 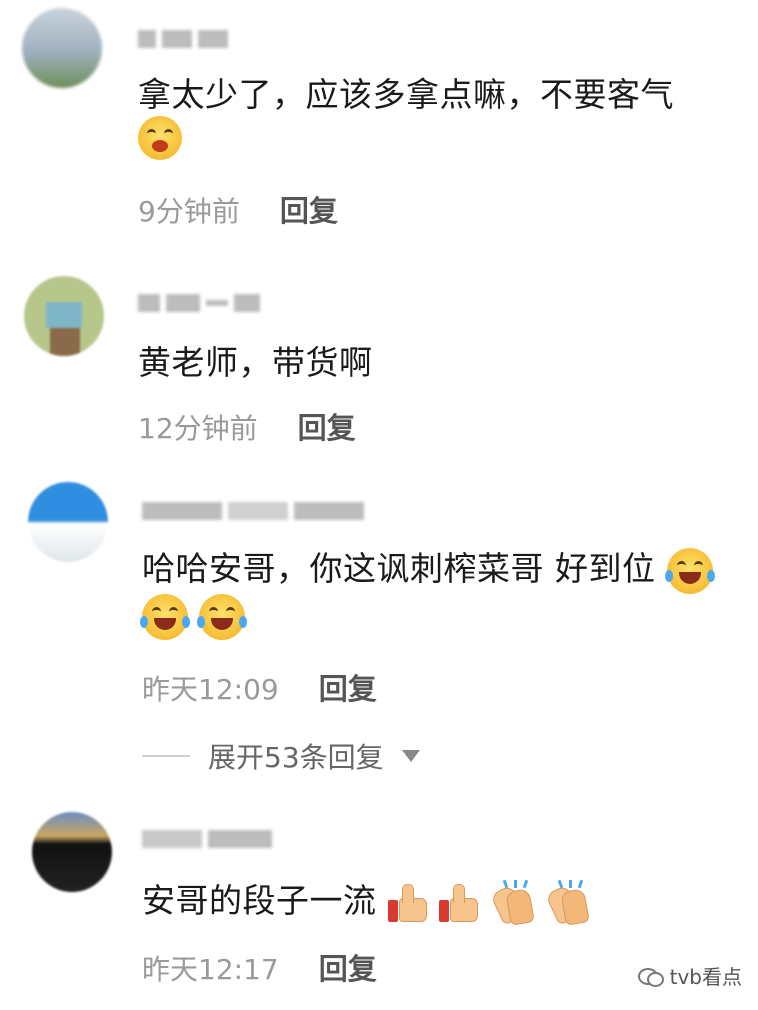 What do you see at coordinates (255, 362) in the screenshot?
I see `comment-text: 黄老师，带货啊` at bounding box center [255, 362].